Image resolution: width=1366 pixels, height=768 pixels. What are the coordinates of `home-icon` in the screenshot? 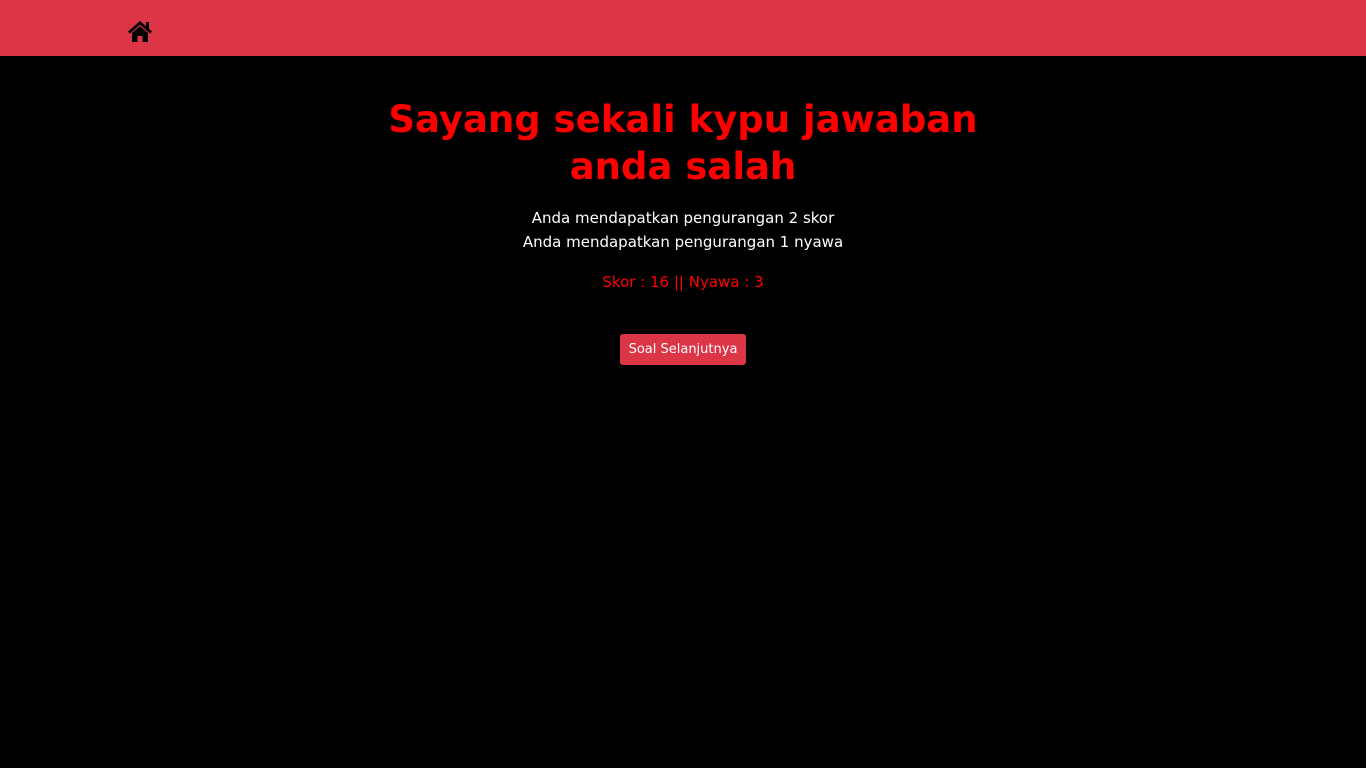 It's located at (140, 31).